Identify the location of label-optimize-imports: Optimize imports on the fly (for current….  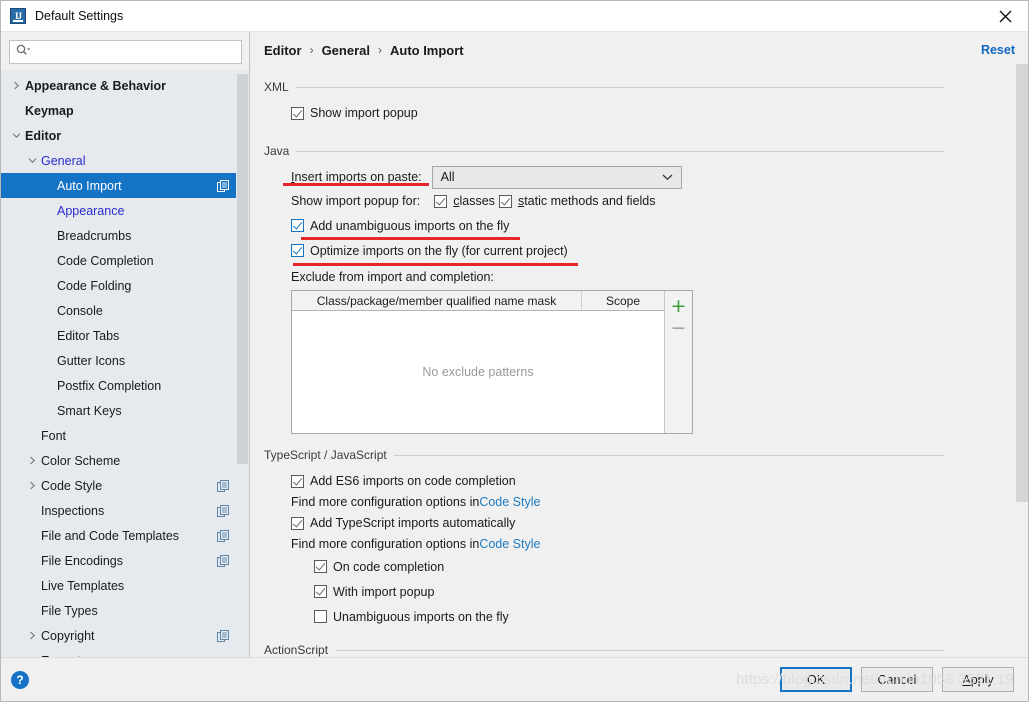
(439, 250).